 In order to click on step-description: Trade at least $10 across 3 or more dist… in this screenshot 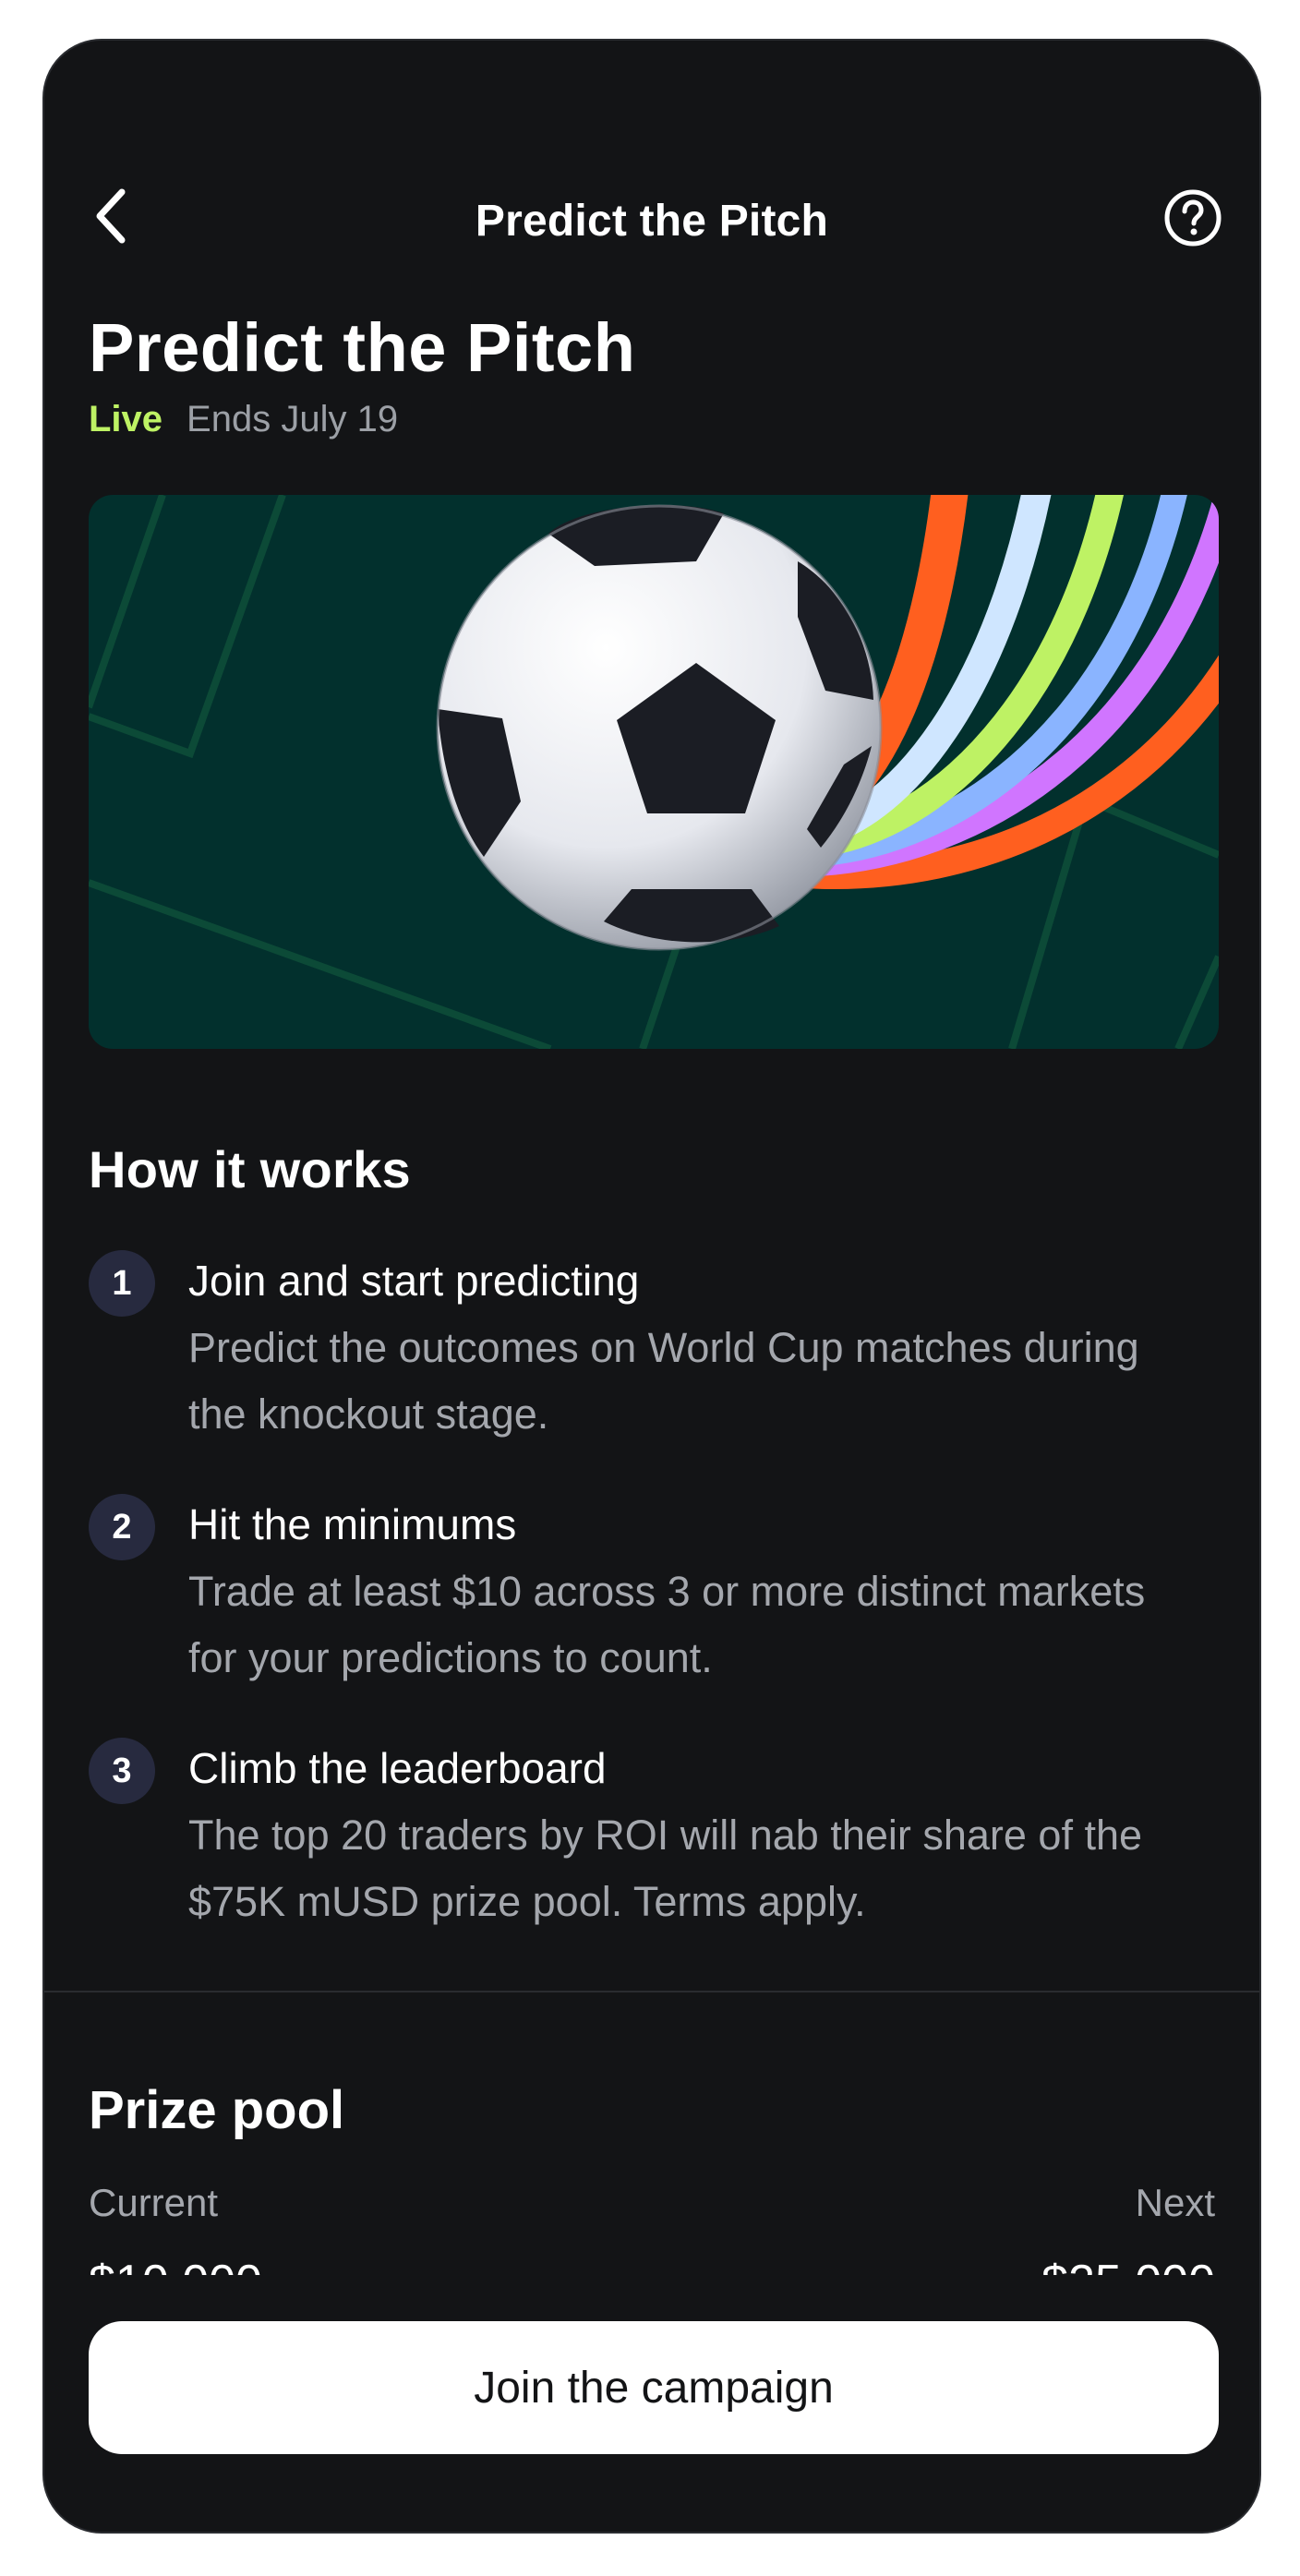, I will do `click(667, 1624)`.